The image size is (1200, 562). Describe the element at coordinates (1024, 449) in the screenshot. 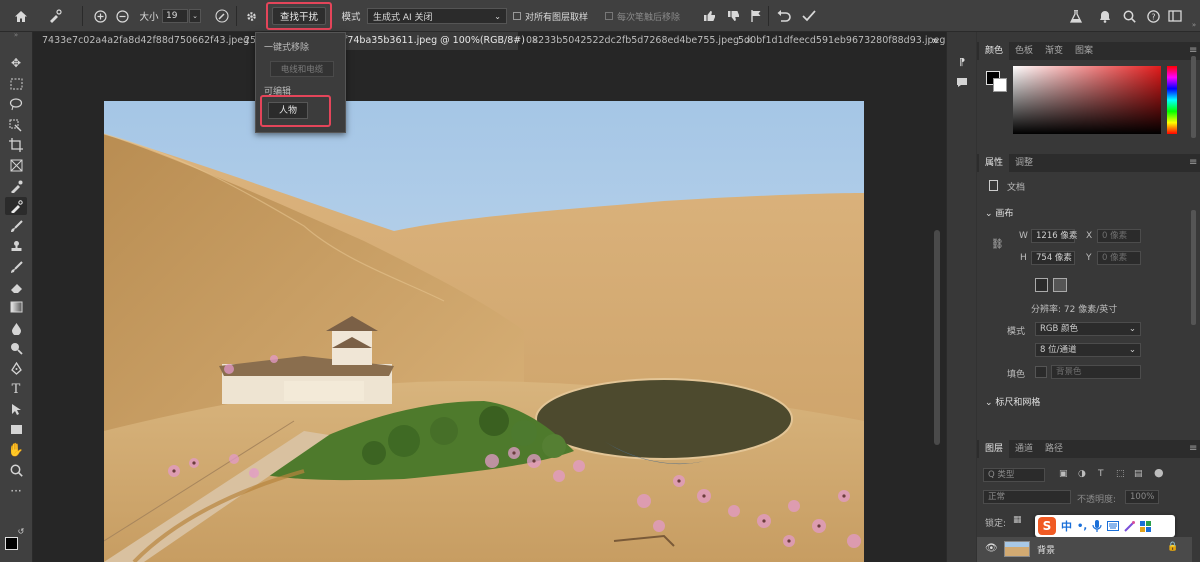

I see `tab-channels: 通道` at that location.